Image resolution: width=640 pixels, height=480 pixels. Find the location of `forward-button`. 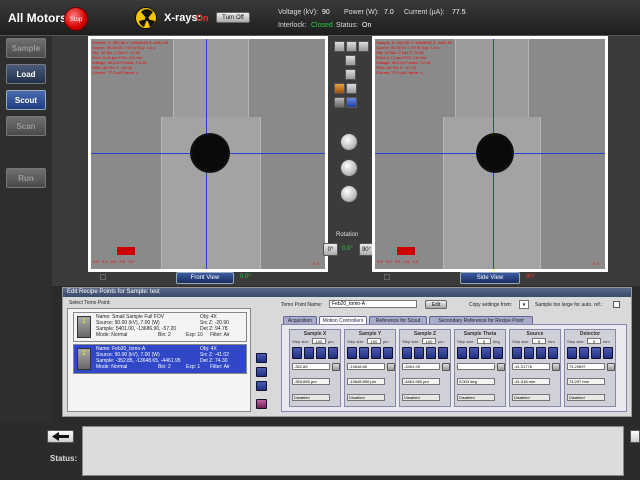

forward-button is located at coordinates (635, 436).